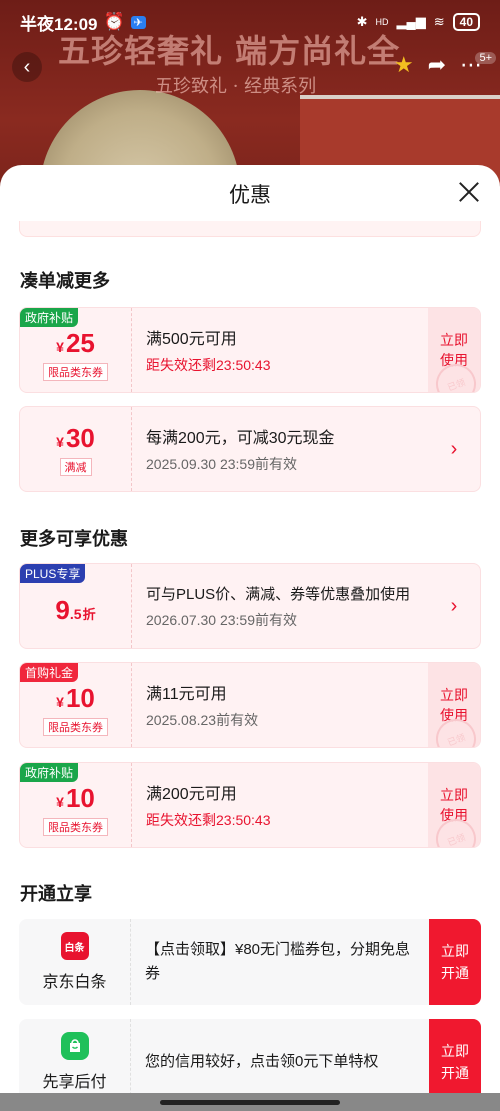 Image resolution: width=500 pixels, height=1111 pixels. I want to click on coupon-value: 政府补贴 ¥10 限品类东券, so click(76, 805).